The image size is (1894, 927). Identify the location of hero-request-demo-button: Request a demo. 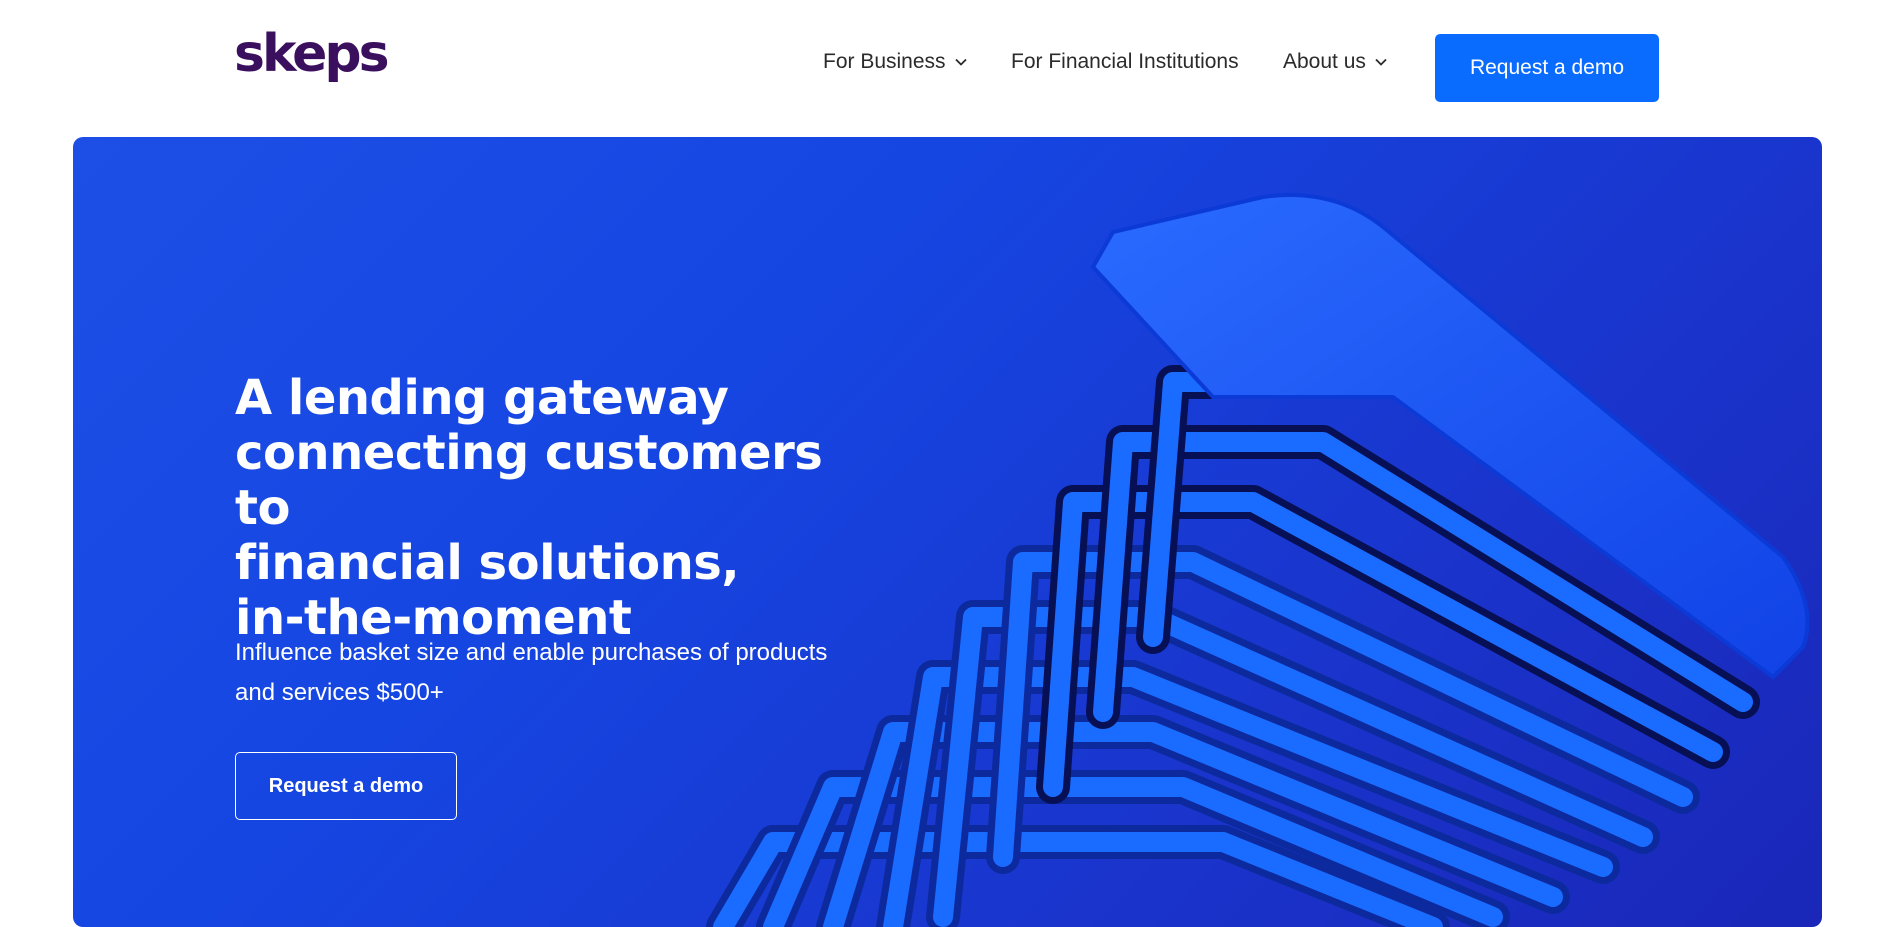
(346, 786).